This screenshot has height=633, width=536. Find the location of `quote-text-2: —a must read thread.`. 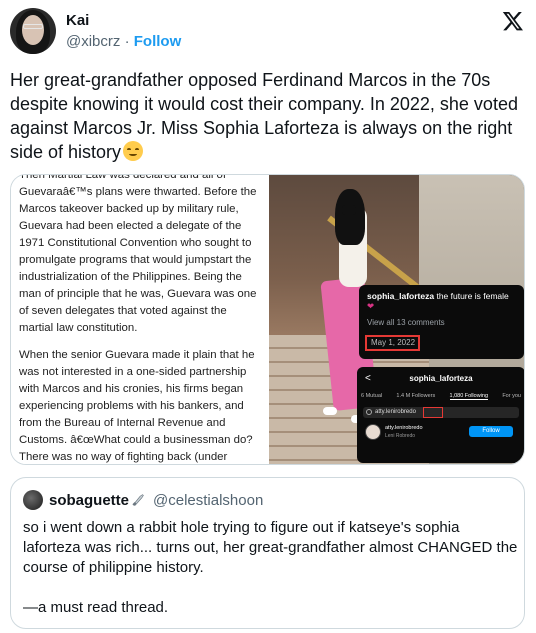

quote-text-2: —a must read thread. is located at coordinates (96, 607).